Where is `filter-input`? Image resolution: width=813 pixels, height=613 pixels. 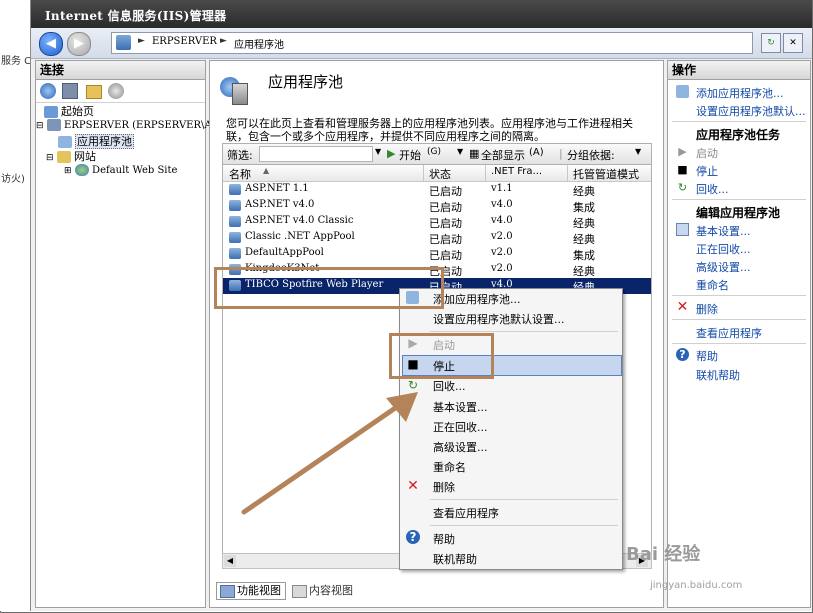
filter-input is located at coordinates (316, 154).